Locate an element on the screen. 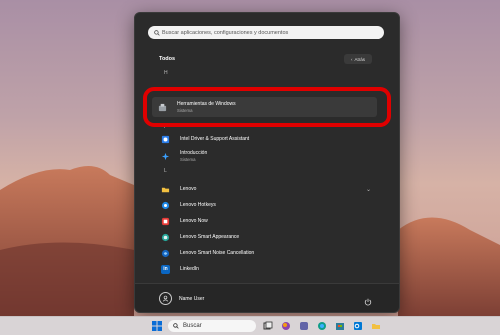 This screenshot has width=500, height=335. app-subtitle: Sistema is located at coordinates (188, 159).